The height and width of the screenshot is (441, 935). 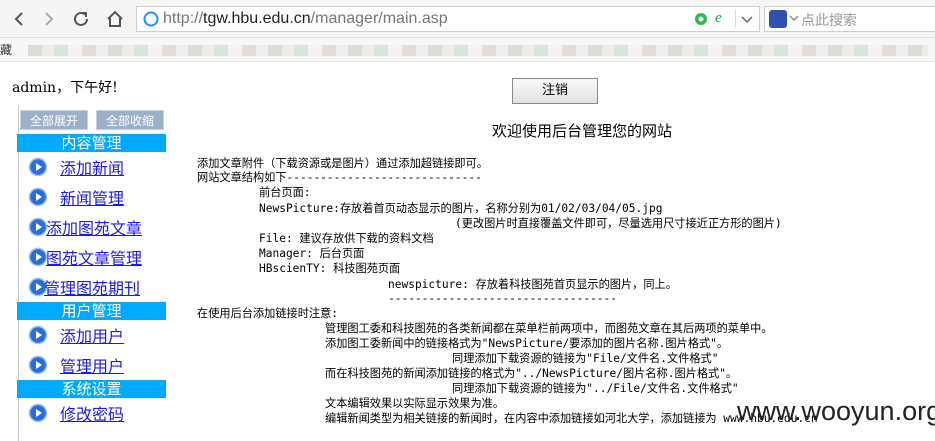 I want to click on page-icon, so click(x=151, y=19).